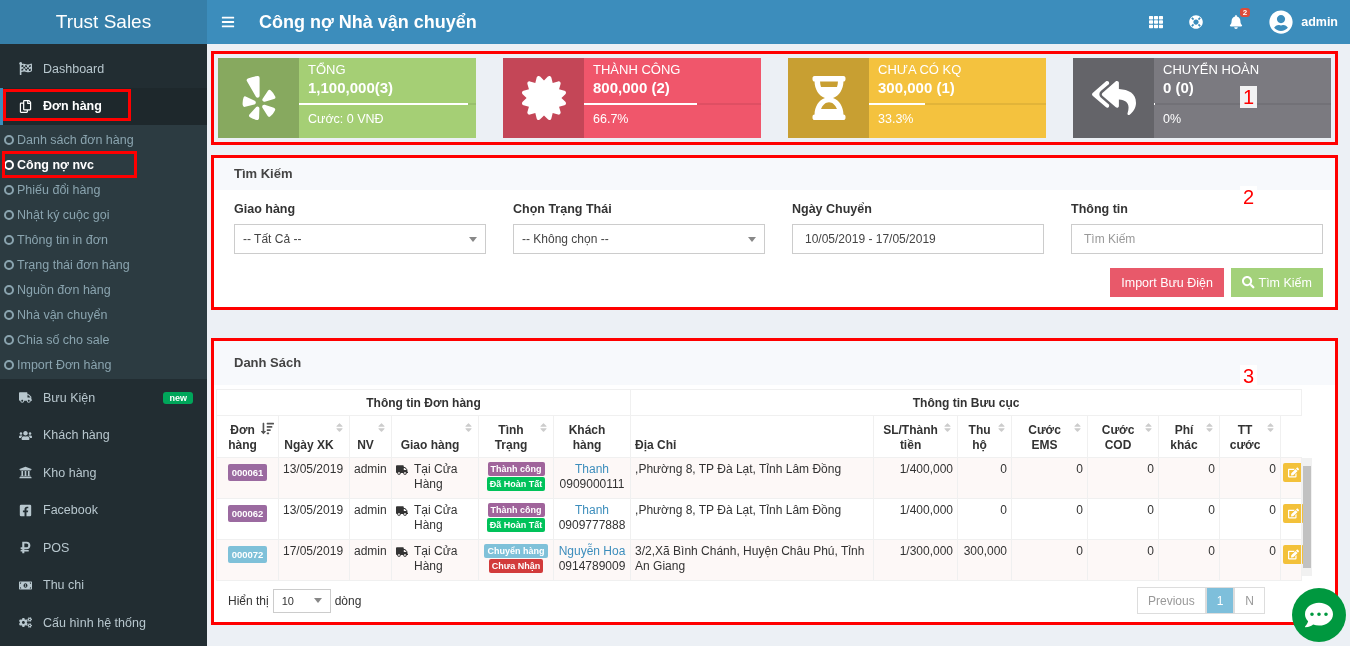 This screenshot has width=1350, height=646. Describe the element at coordinates (592, 525) in the screenshot. I see `customer-phone: 0909777888` at that location.